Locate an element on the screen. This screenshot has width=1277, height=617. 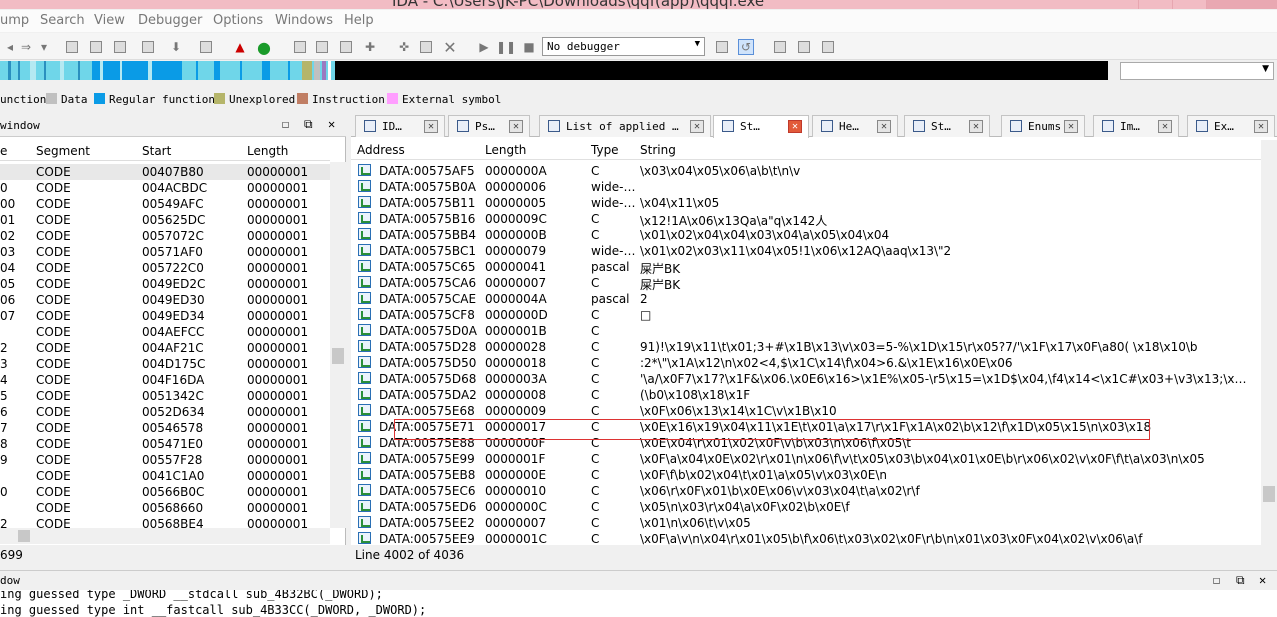
chevron-down-icon: ▾ is located at coordinates (44, 47).